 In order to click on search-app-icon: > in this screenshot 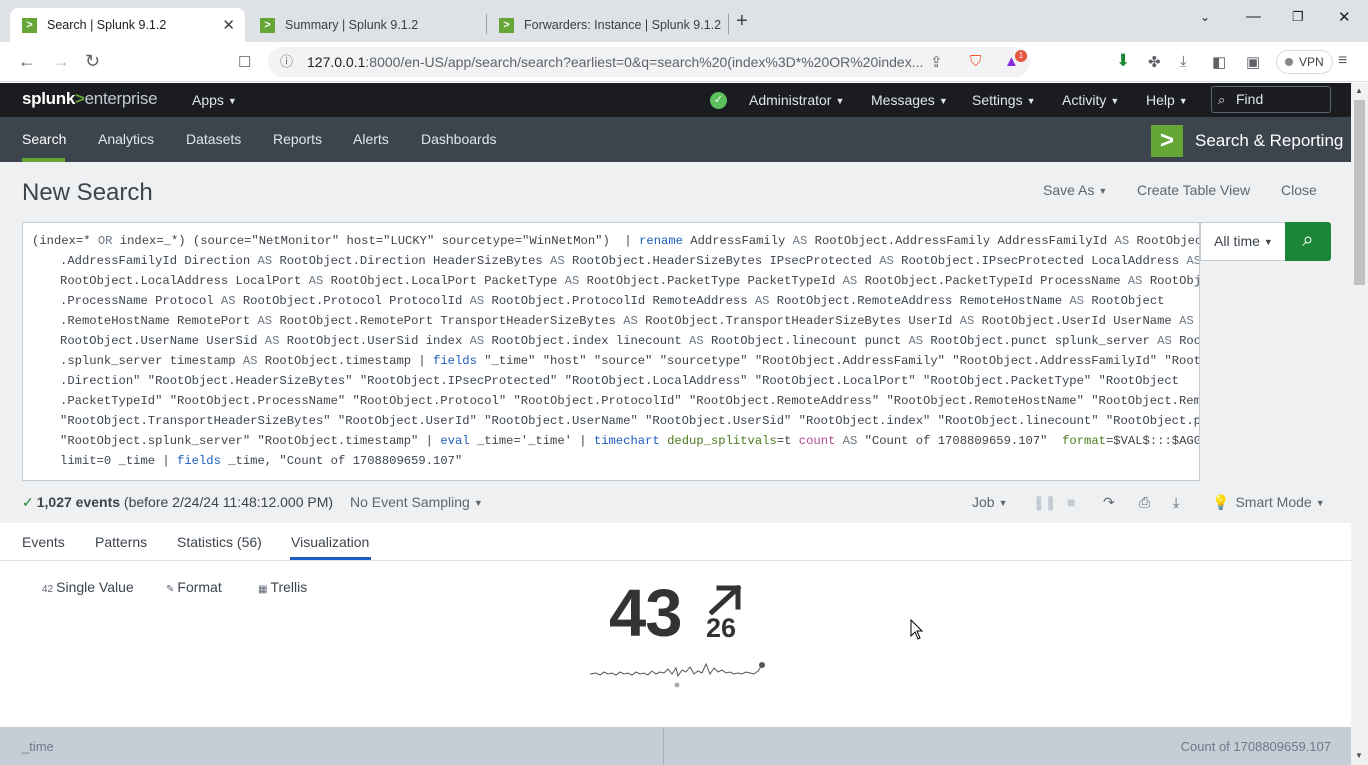, I will do `click(1167, 141)`.